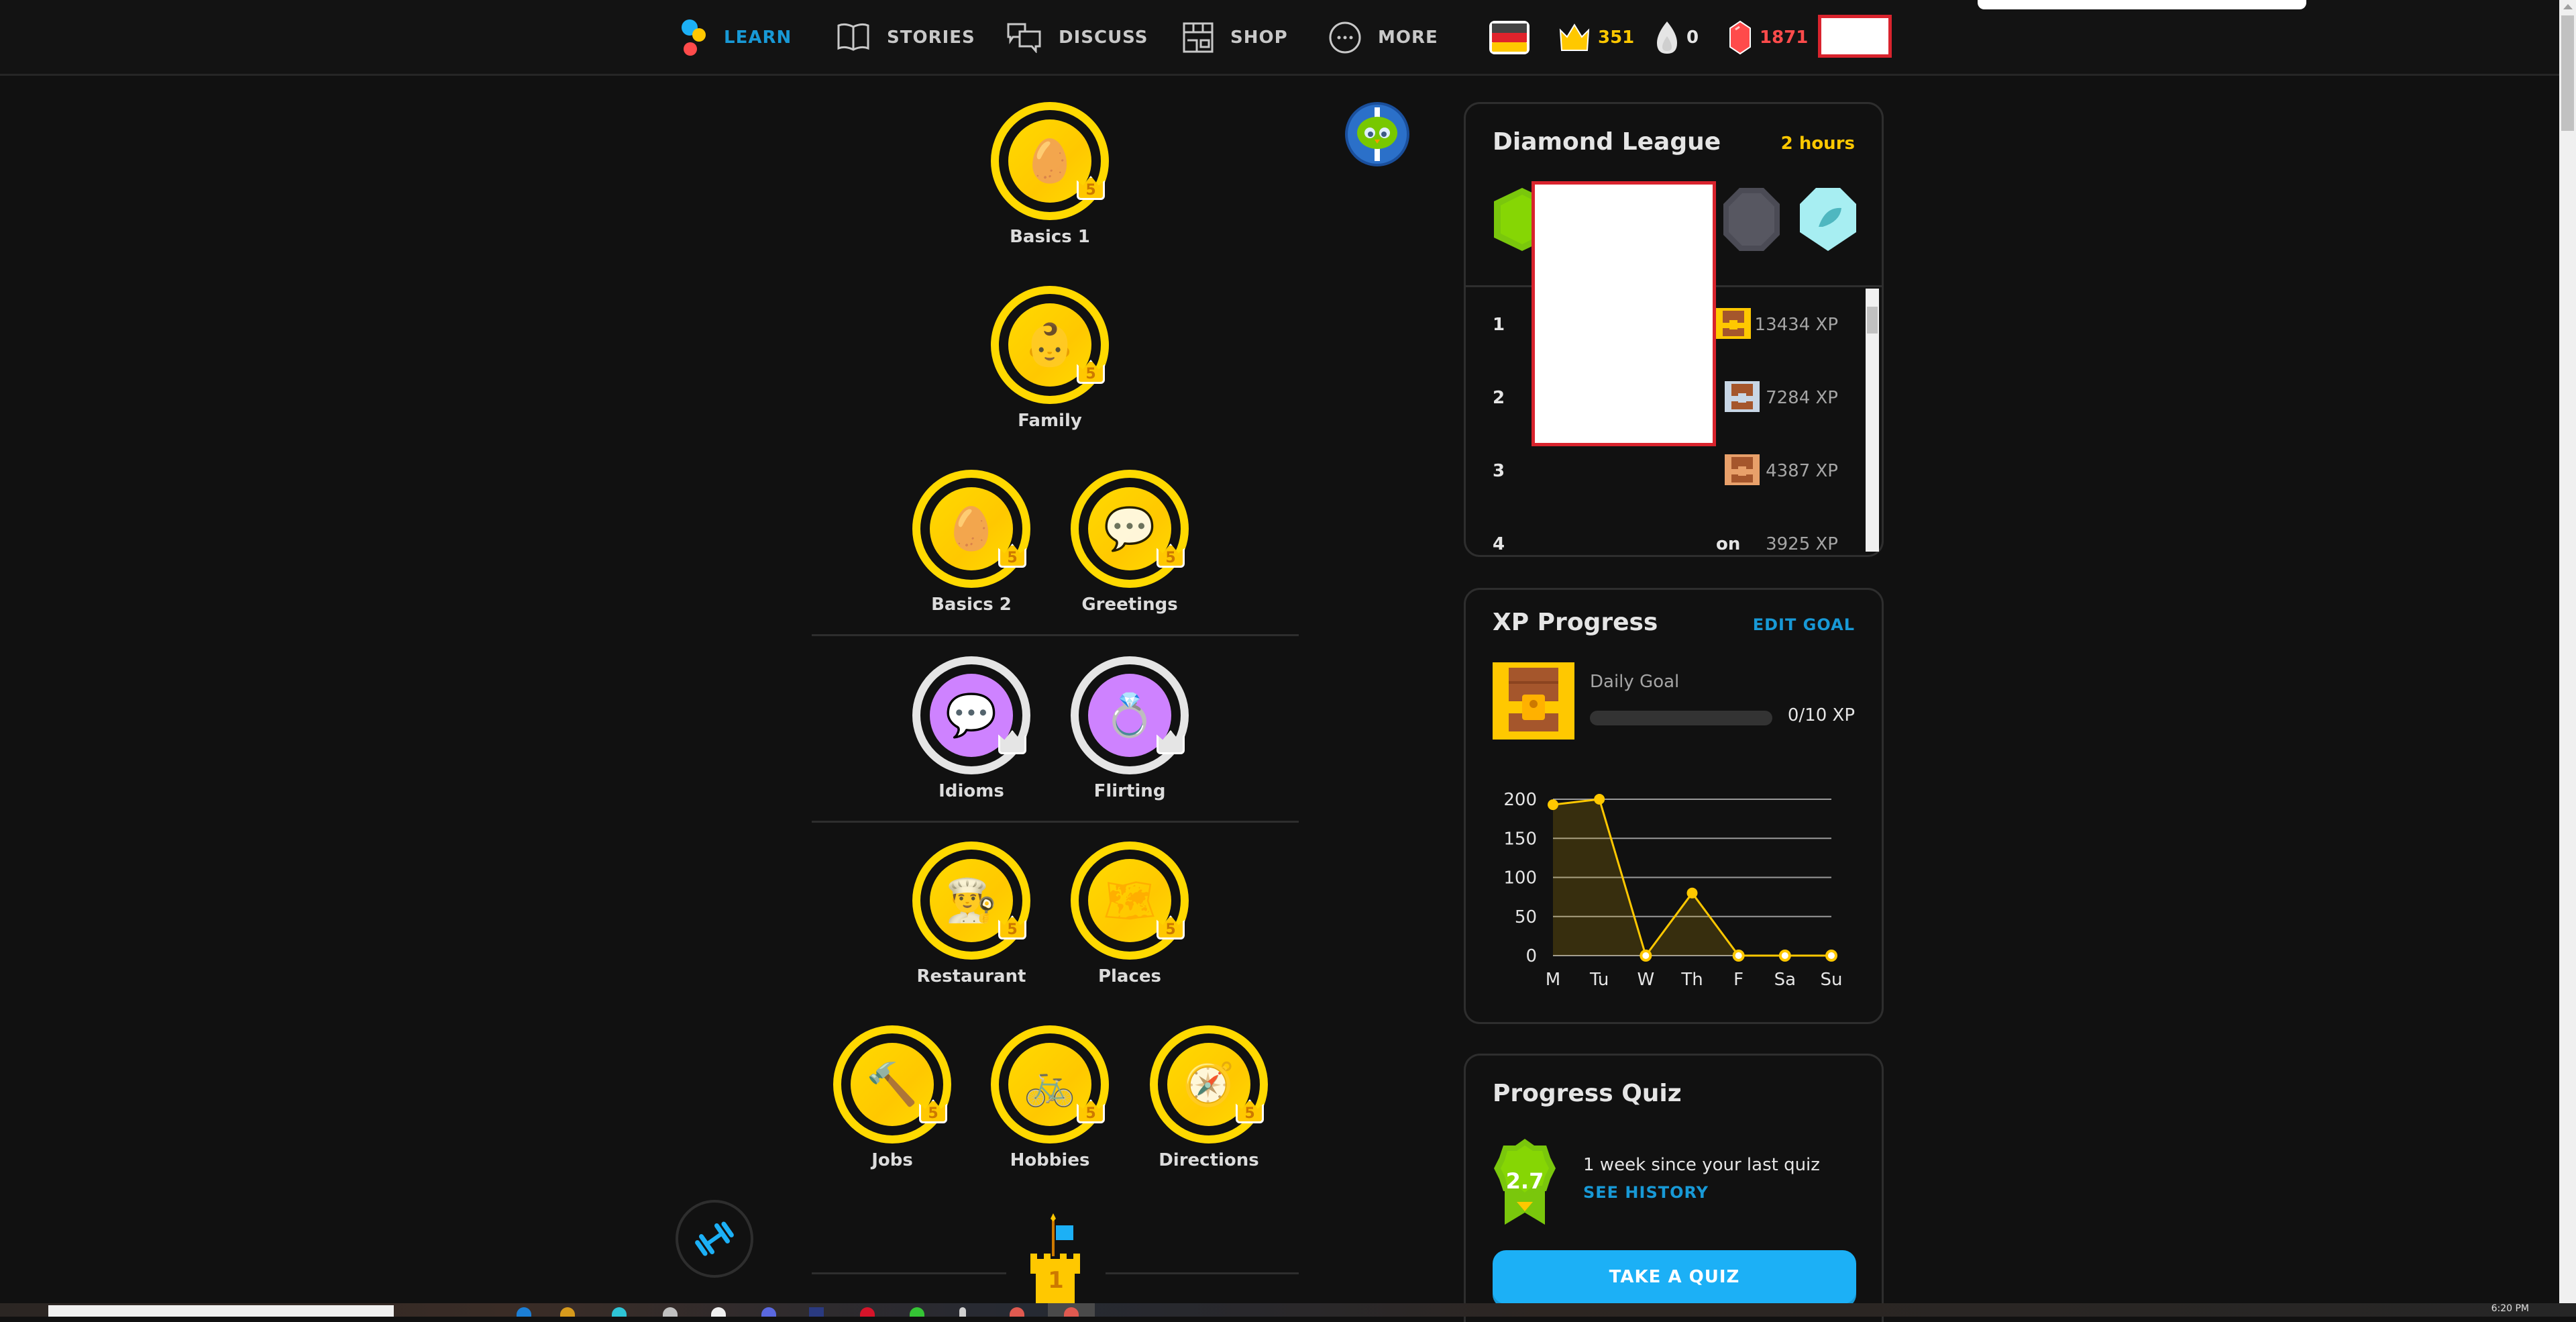 Image resolution: width=2576 pixels, height=1322 pixels. Describe the element at coordinates (1616, 38) in the screenshot. I see `crowns-count: 351` at that location.